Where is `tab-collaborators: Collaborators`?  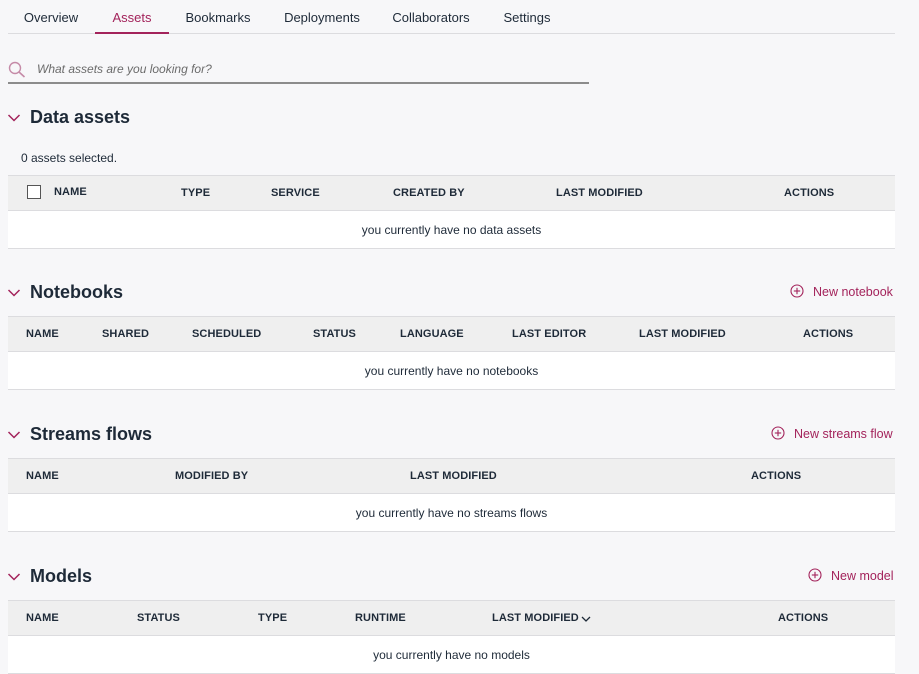
tab-collaborators: Collaborators is located at coordinates (431, 16).